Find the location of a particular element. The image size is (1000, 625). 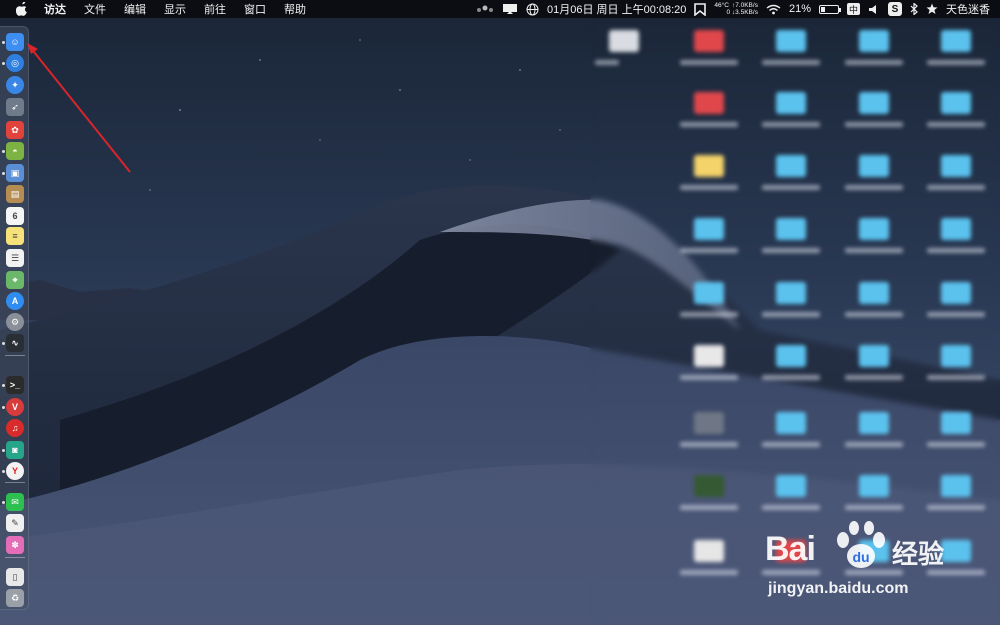

paw-logo-icon: du is located at coordinates (861, 548).